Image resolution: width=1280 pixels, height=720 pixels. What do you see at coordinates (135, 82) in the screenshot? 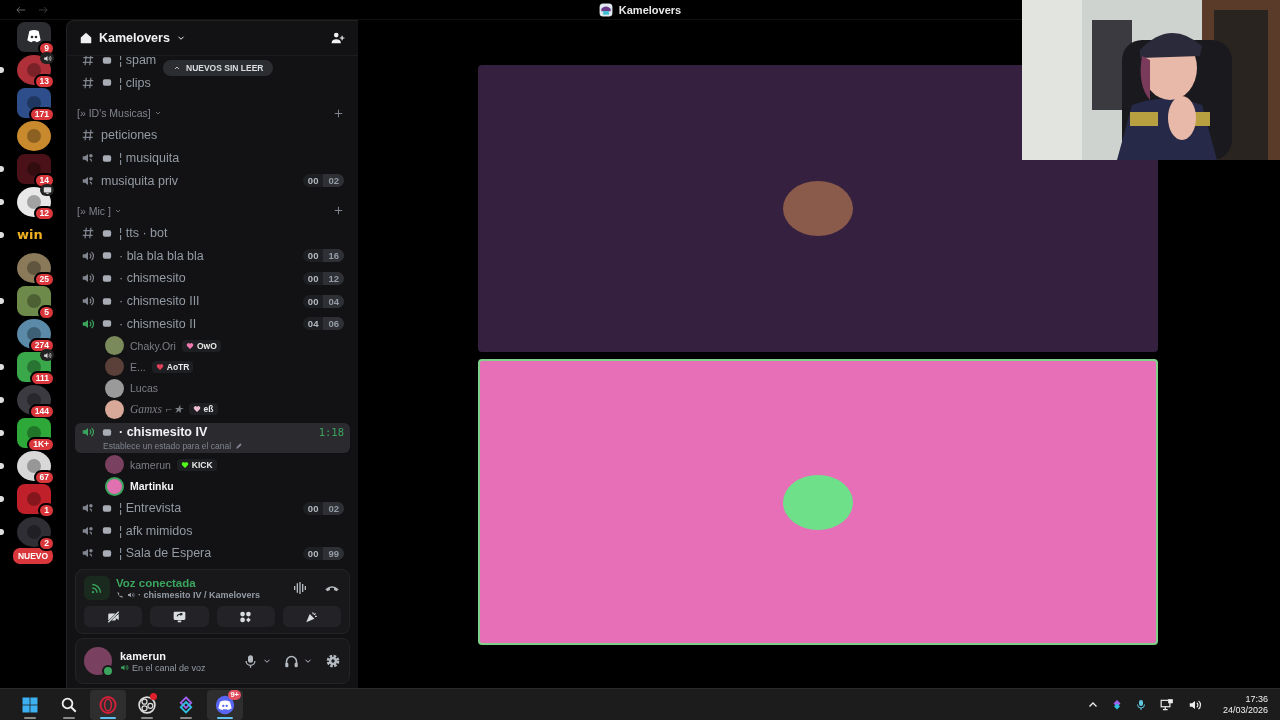
I see `channel-name: ¦ clips` at bounding box center [135, 82].